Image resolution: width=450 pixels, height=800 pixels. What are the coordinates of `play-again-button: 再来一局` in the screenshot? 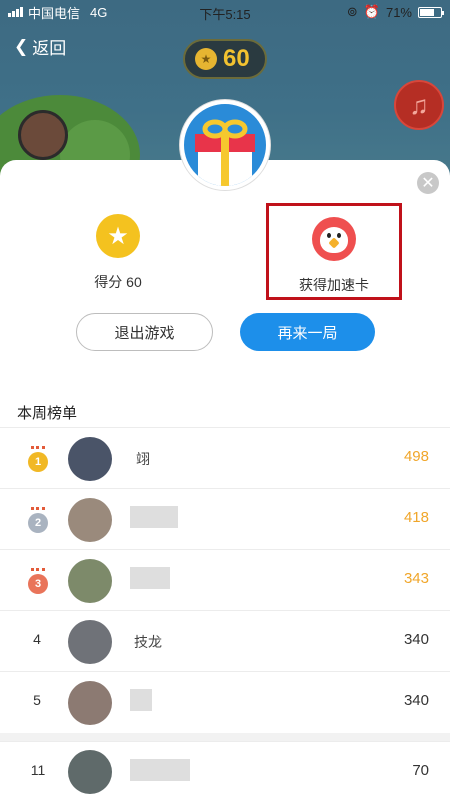 It's located at (307, 332).